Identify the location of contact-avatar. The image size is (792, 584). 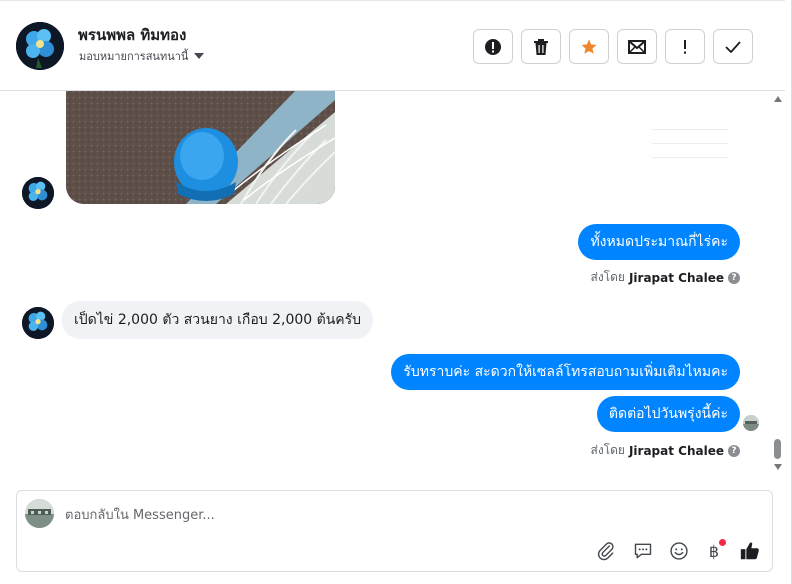
(40, 46).